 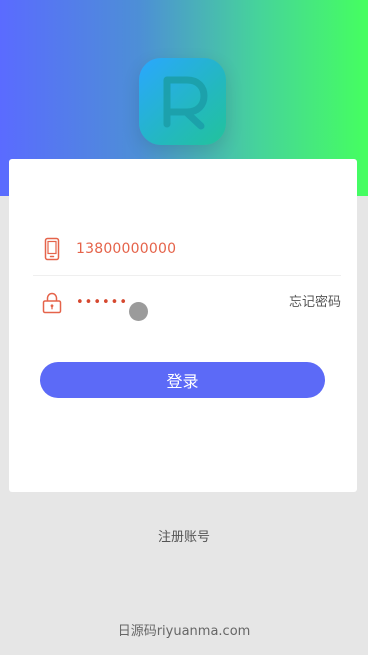 What do you see at coordinates (187, 249) in the screenshot?
I see `phone-row: 13800000000` at bounding box center [187, 249].